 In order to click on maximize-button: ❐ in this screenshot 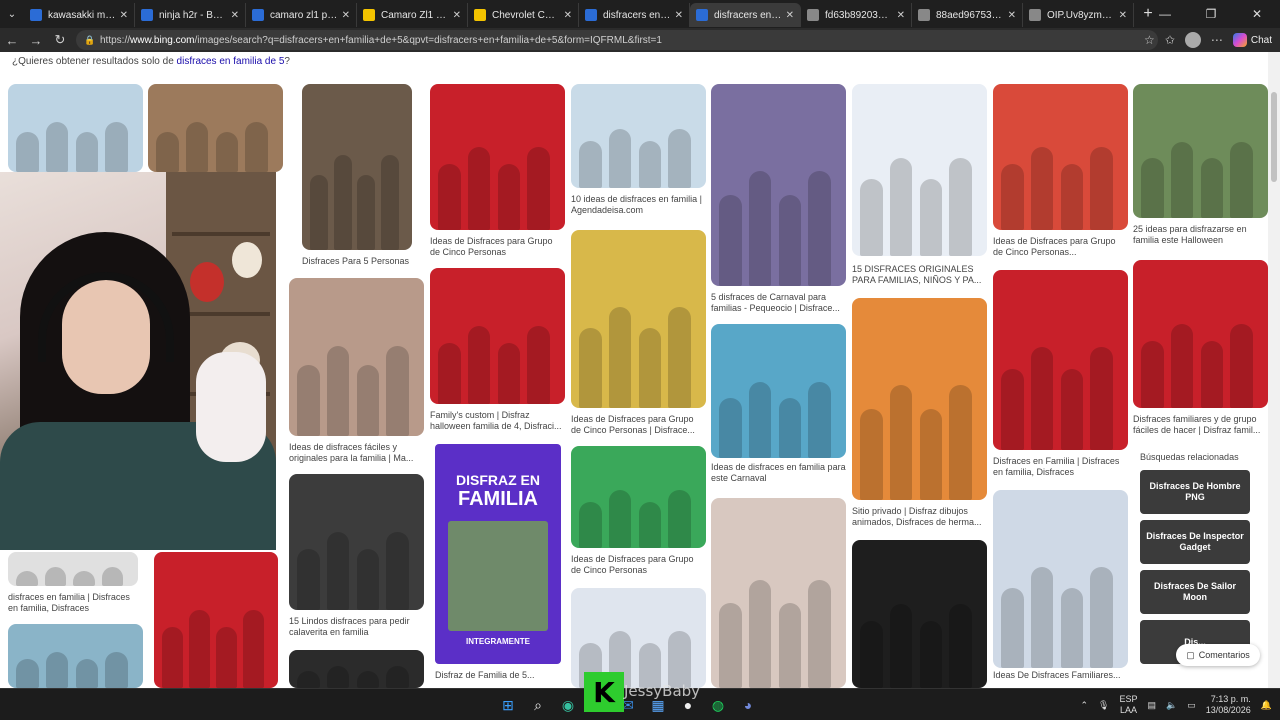, I will do `click(1211, 14)`.